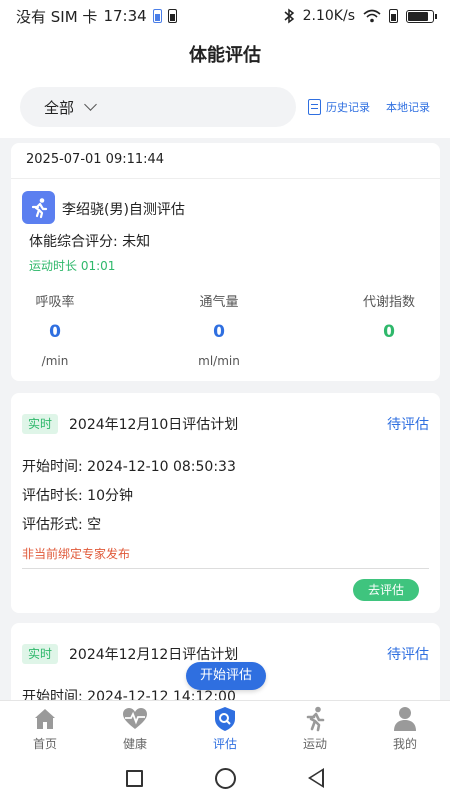 This screenshot has height=800, width=450. Describe the element at coordinates (135, 718) in the screenshot. I see `heart-pulse-icon` at that location.